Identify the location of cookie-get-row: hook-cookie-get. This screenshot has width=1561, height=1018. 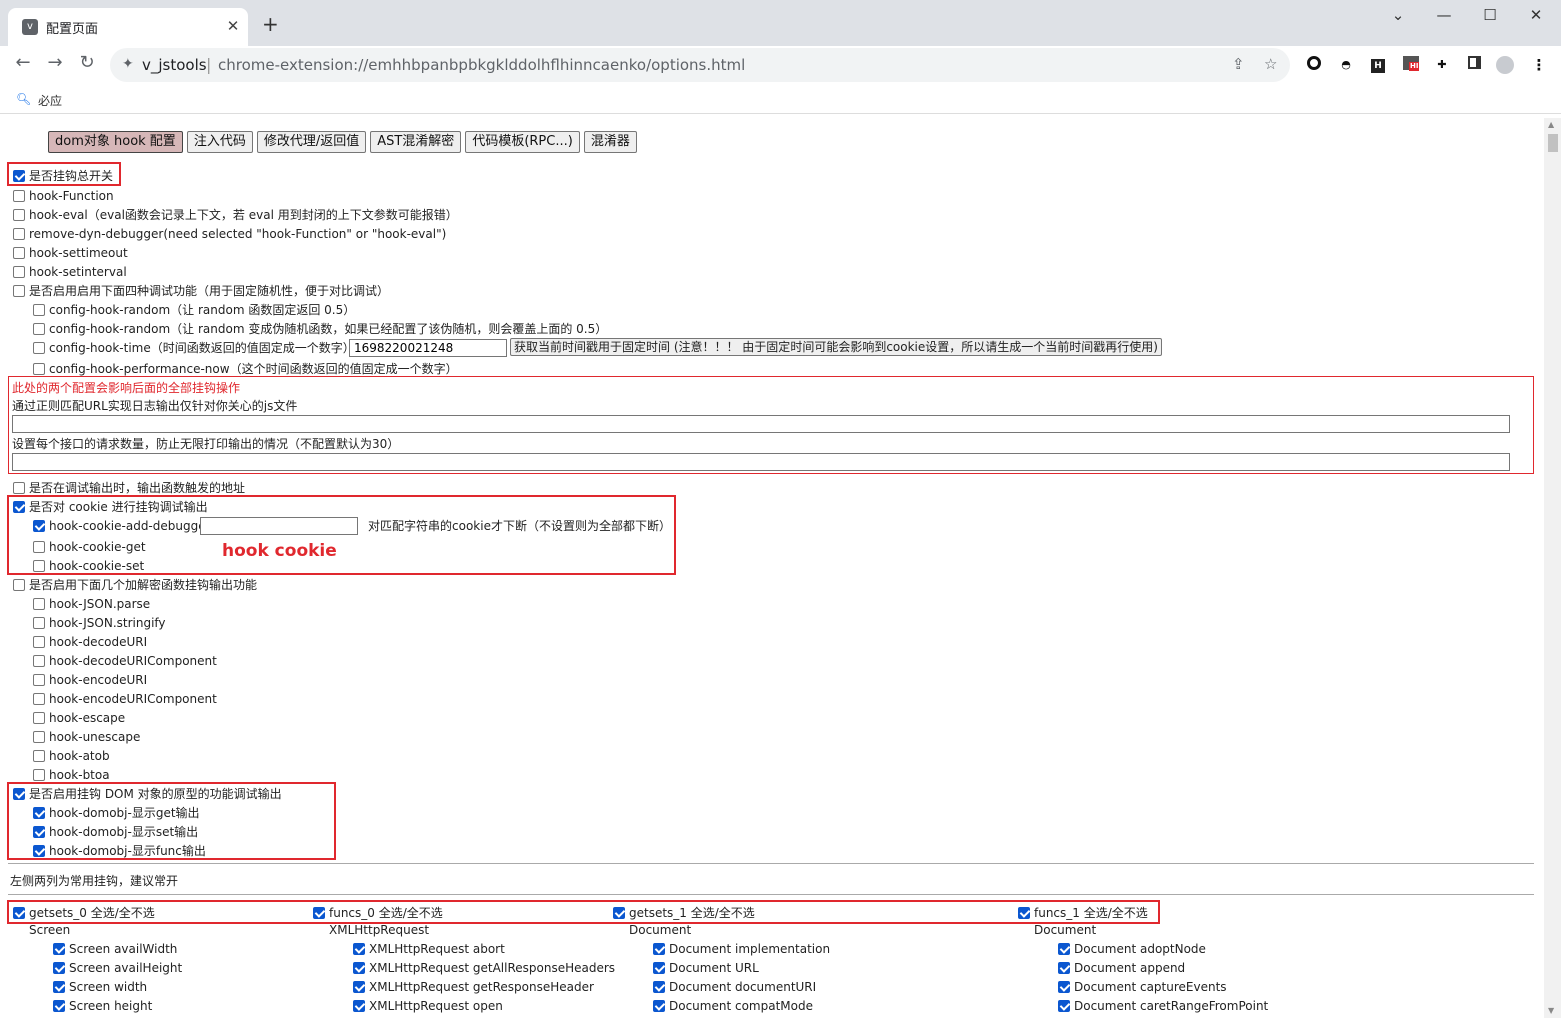
(89, 547).